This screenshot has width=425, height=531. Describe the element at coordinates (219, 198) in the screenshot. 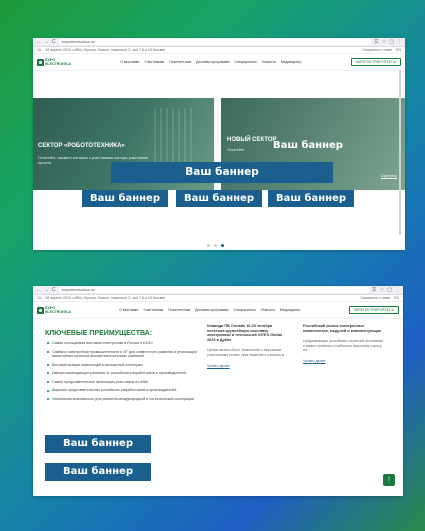

I see `banner-small-2: Ваш баннер` at that location.